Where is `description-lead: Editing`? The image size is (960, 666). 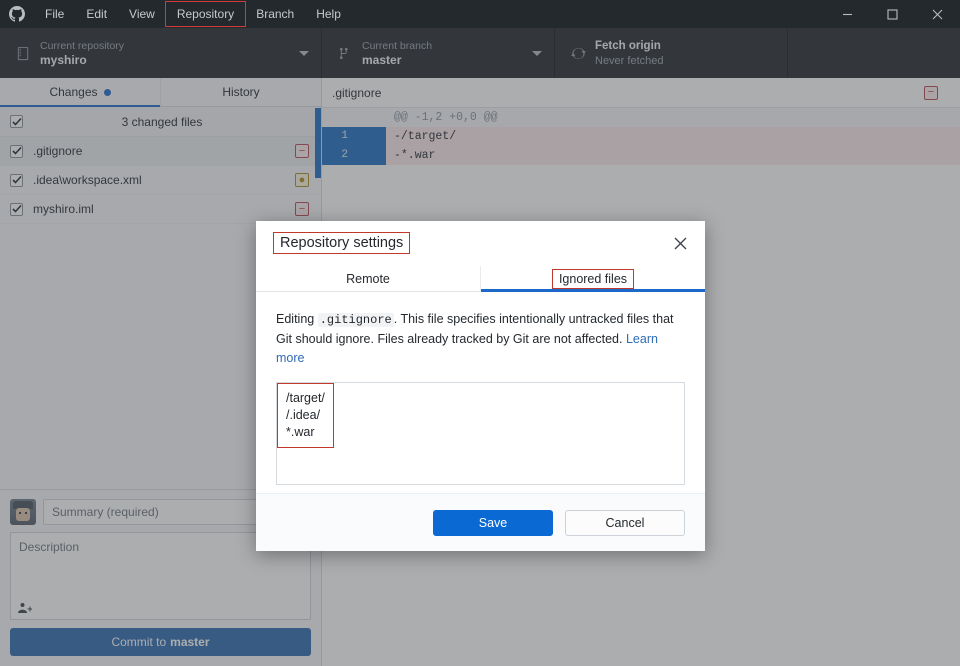
description-lead: Editing is located at coordinates (295, 319).